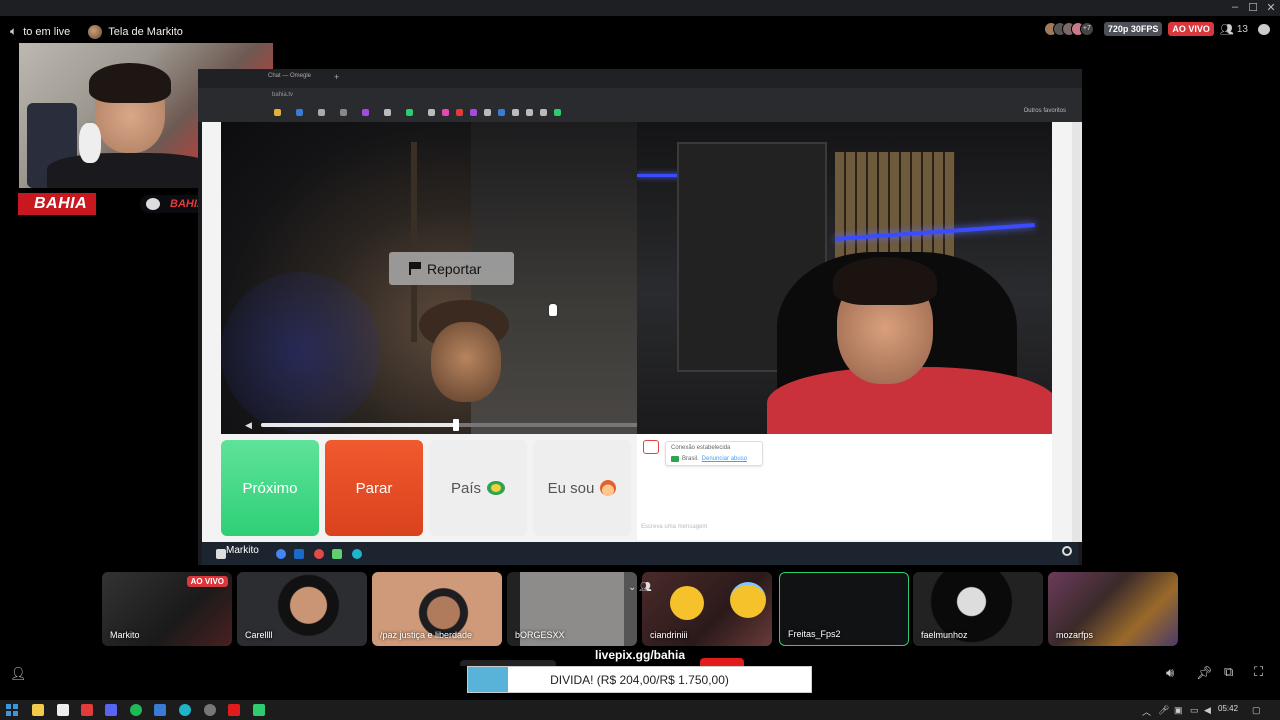 This screenshot has width=1280, height=720. I want to click on pin-icon: 📌︎, so click(1204, 673).